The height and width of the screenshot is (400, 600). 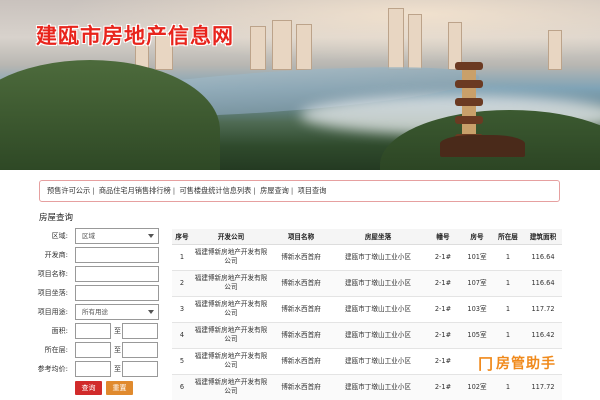 I want to click on house-manager-icon: 冂, so click(x=486, y=364).